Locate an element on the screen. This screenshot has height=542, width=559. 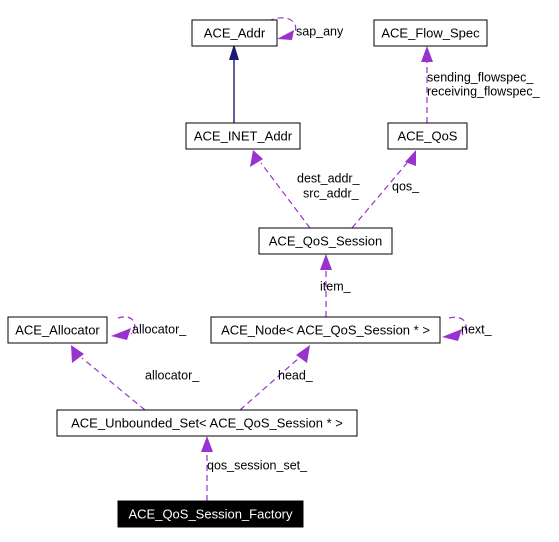
class-label-ace-inet-addr: ACE_INET_Addr is located at coordinates (243, 135).